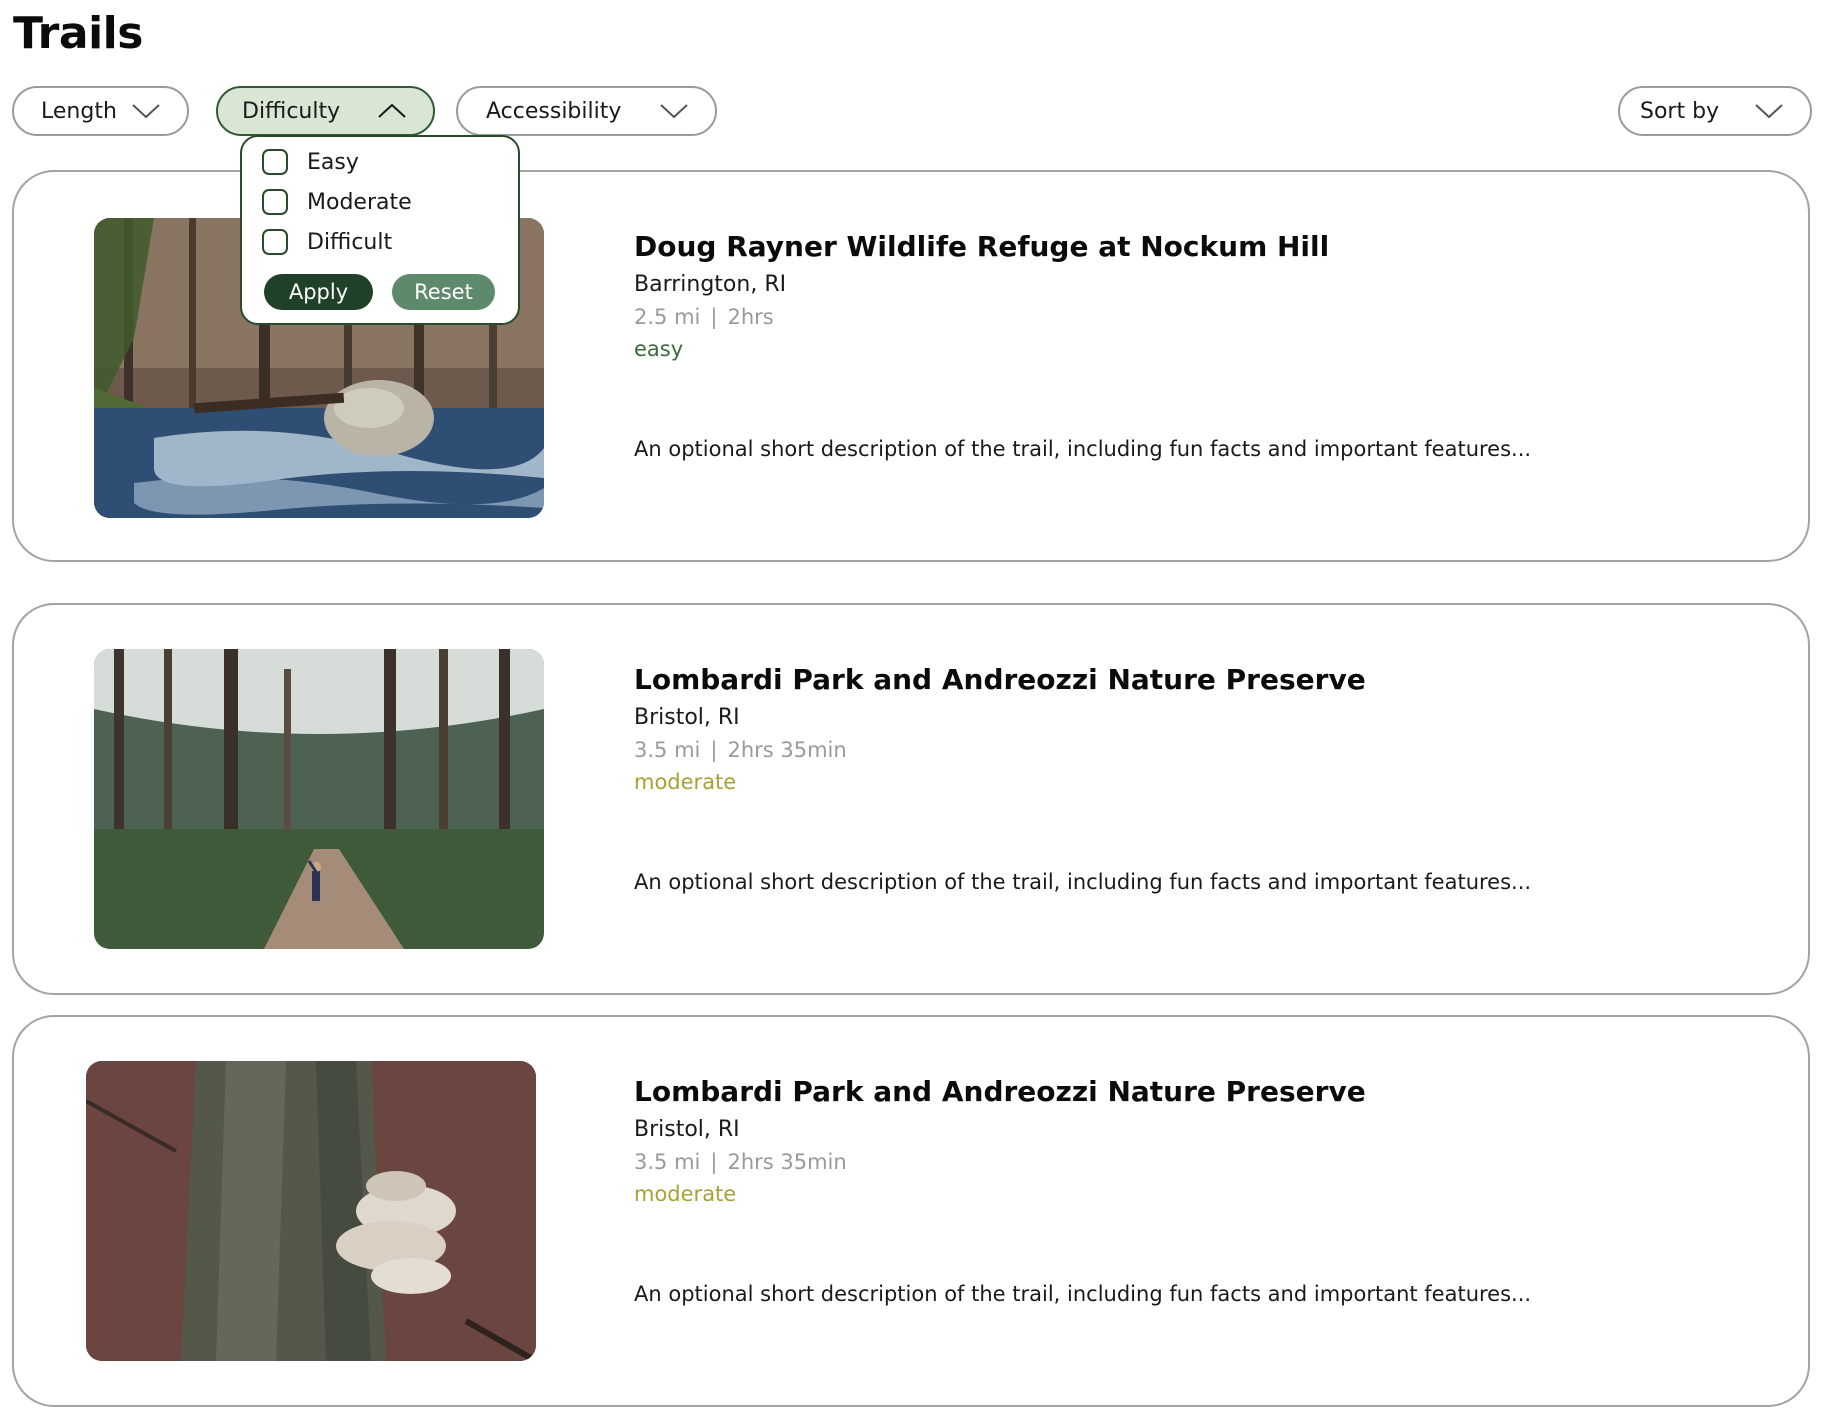 This screenshot has height=1426, width=1826. I want to click on tree-fungus-photo, so click(311, 1211).